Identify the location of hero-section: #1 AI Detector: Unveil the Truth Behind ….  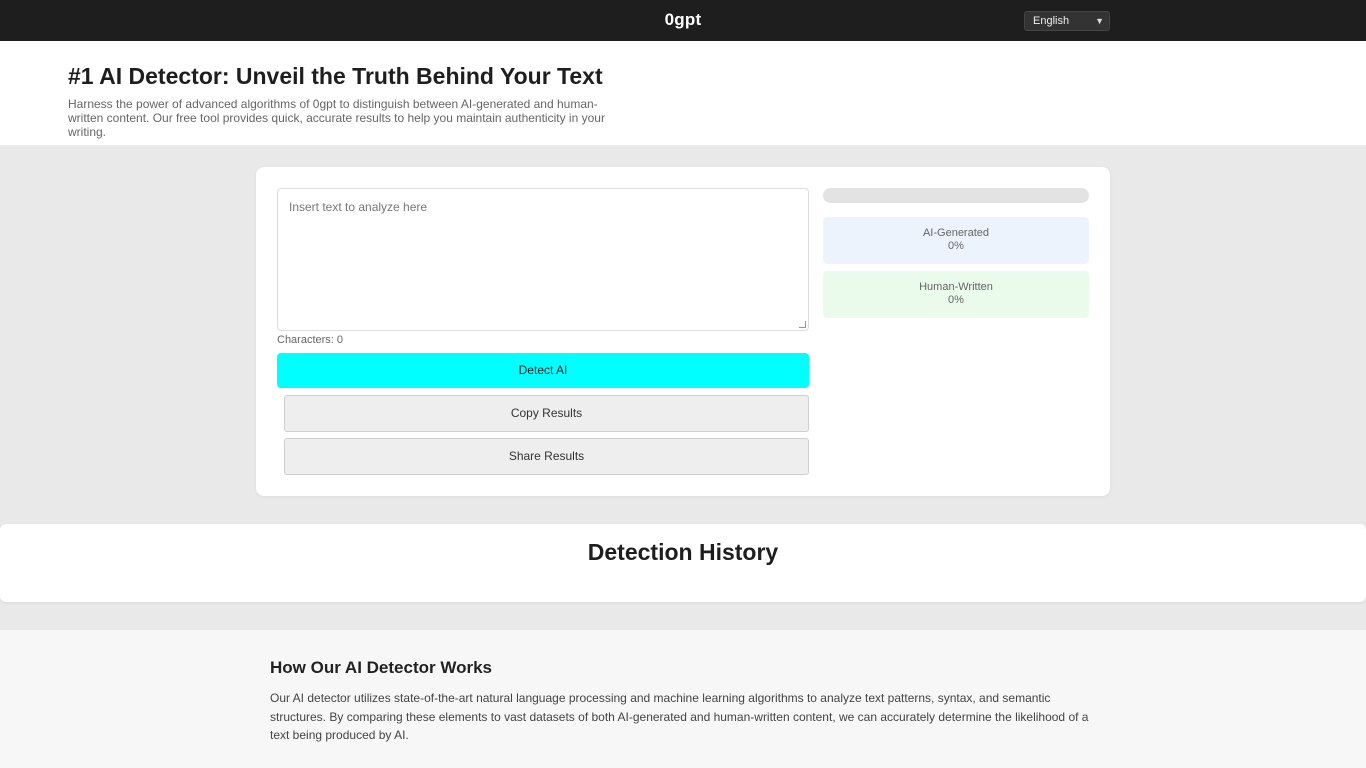
(683, 93).